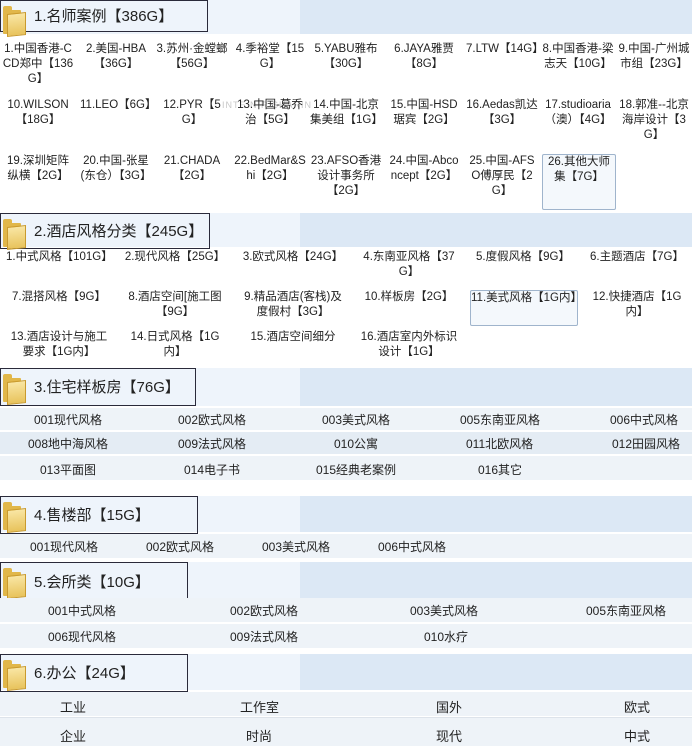 This screenshot has height=747, width=692. I want to click on office-style-link: 欧式, so click(637, 706).